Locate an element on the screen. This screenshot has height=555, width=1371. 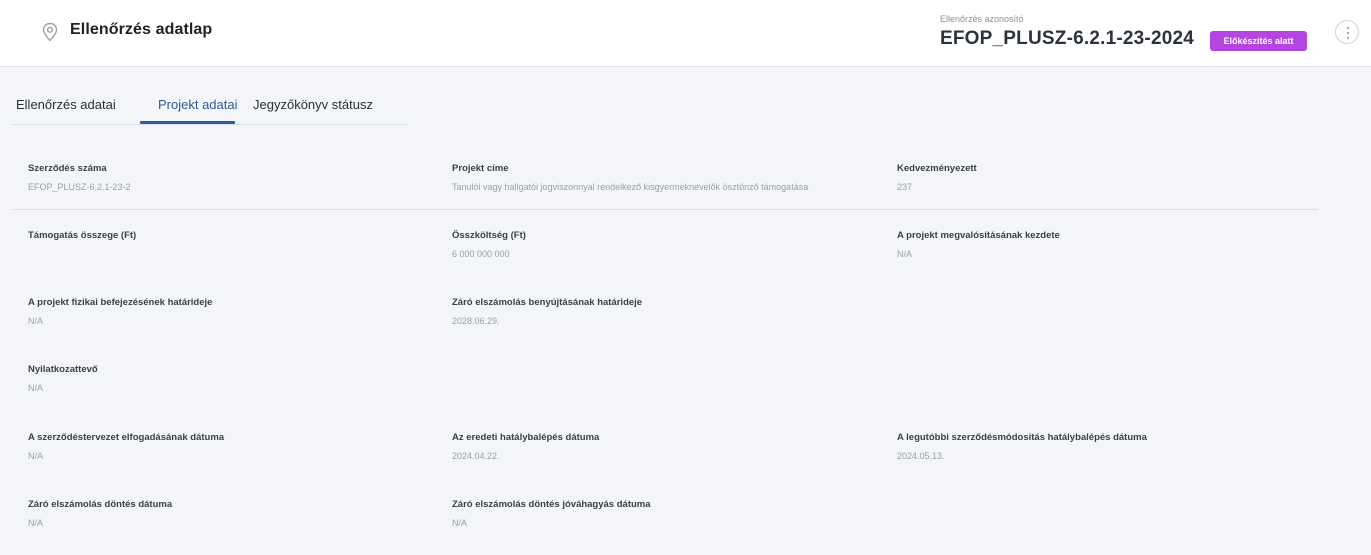
tab-ellenorzes-adatai: Ellenőrzés adatai is located at coordinates (66, 104).